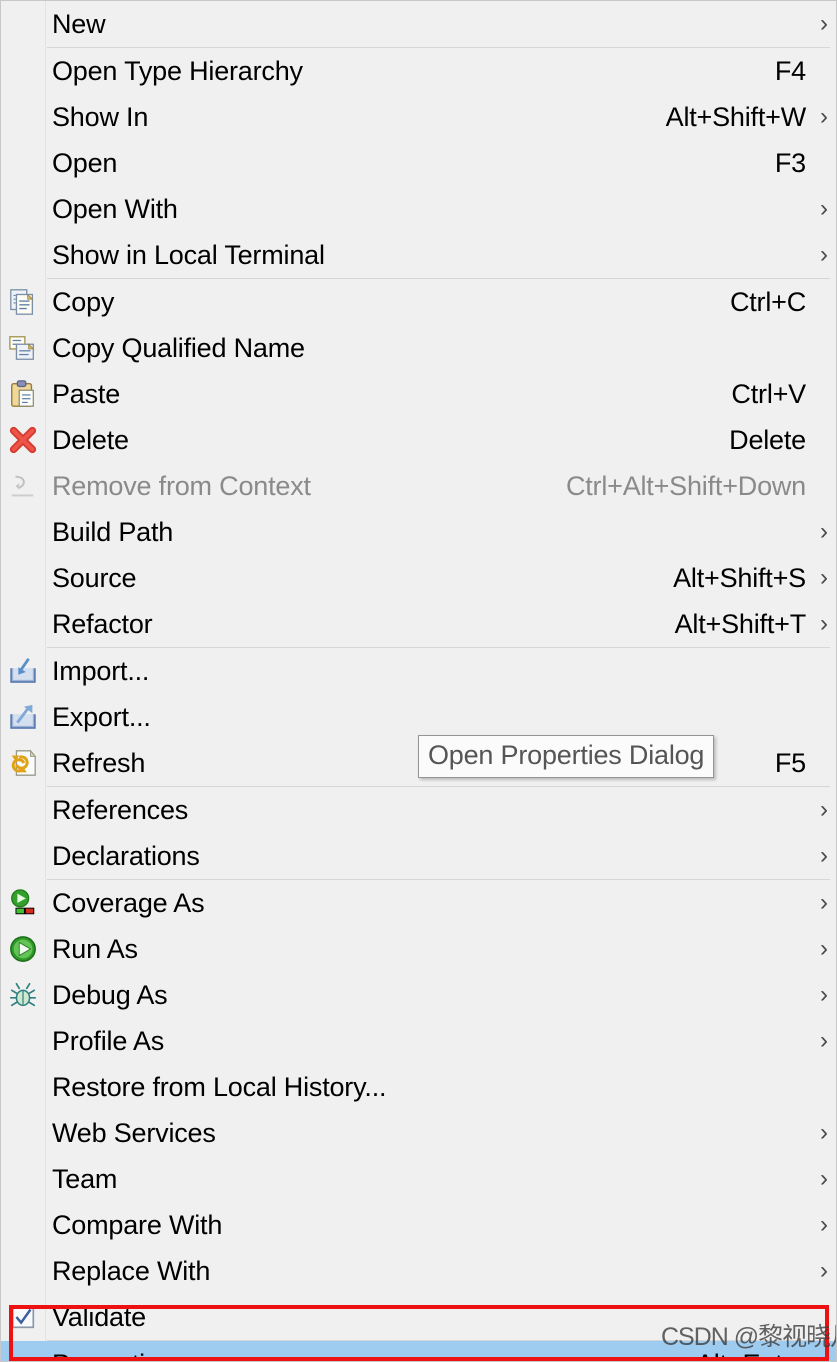 Image resolution: width=837 pixels, height=1362 pixels. Describe the element at coordinates (418, 348) in the screenshot. I see `menu-item-copy-qualified-name: Copy Qualified Name ›` at that location.